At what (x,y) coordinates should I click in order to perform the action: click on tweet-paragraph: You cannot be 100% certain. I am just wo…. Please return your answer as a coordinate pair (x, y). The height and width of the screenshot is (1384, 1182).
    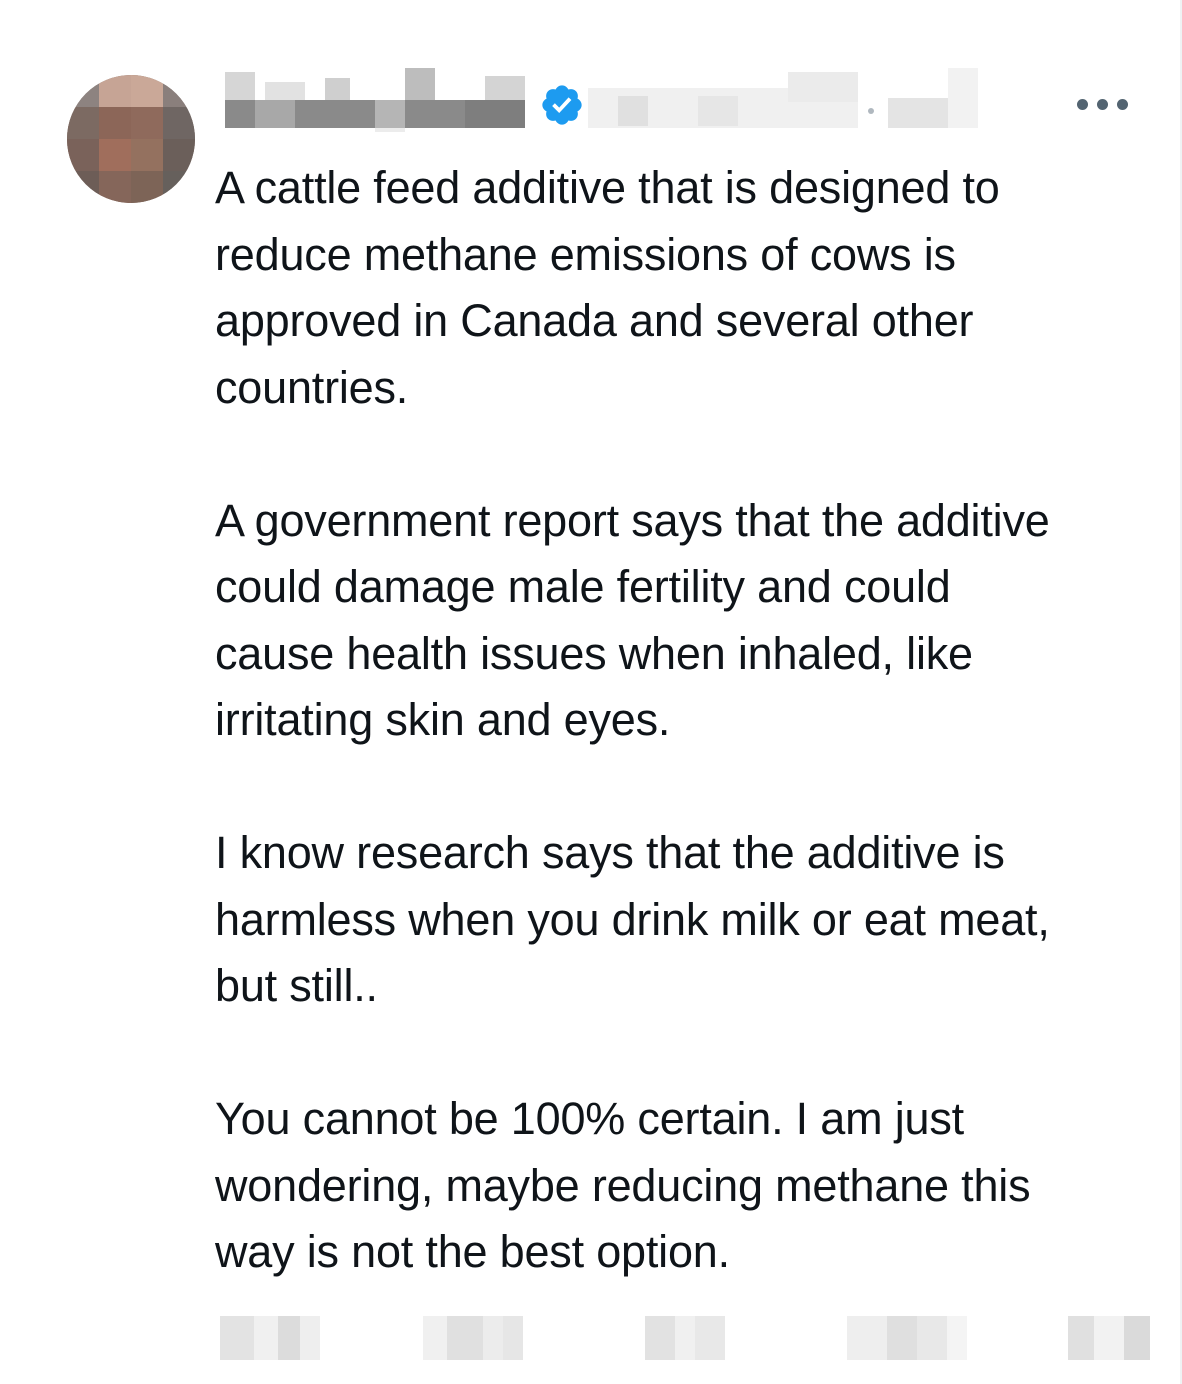
    Looking at the image, I should click on (623, 1185).